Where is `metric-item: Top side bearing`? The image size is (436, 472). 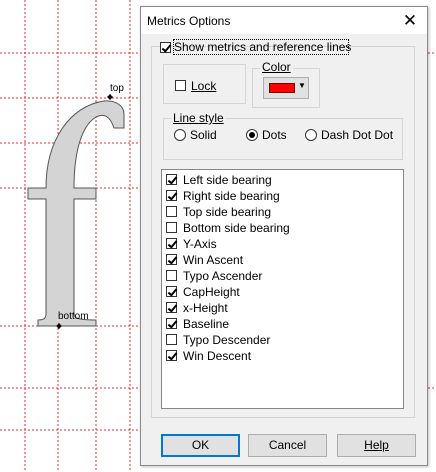
metric-item: Top side bearing is located at coordinates (276, 212).